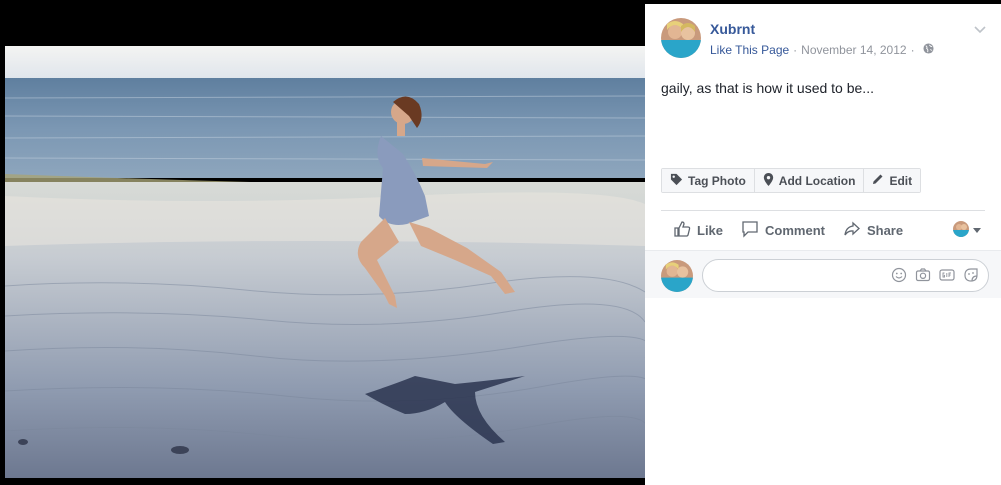 This screenshot has width=1001, height=485. Describe the element at coordinates (823, 210) in the screenshot. I see `divider` at that location.